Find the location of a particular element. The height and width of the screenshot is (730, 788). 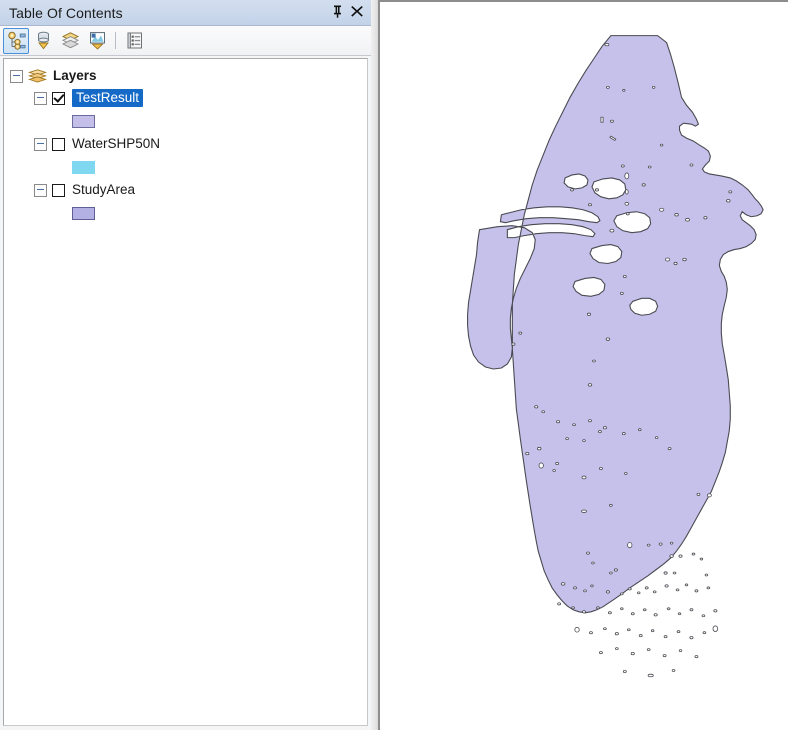

auto-hide-pin-button is located at coordinates (337, 13).